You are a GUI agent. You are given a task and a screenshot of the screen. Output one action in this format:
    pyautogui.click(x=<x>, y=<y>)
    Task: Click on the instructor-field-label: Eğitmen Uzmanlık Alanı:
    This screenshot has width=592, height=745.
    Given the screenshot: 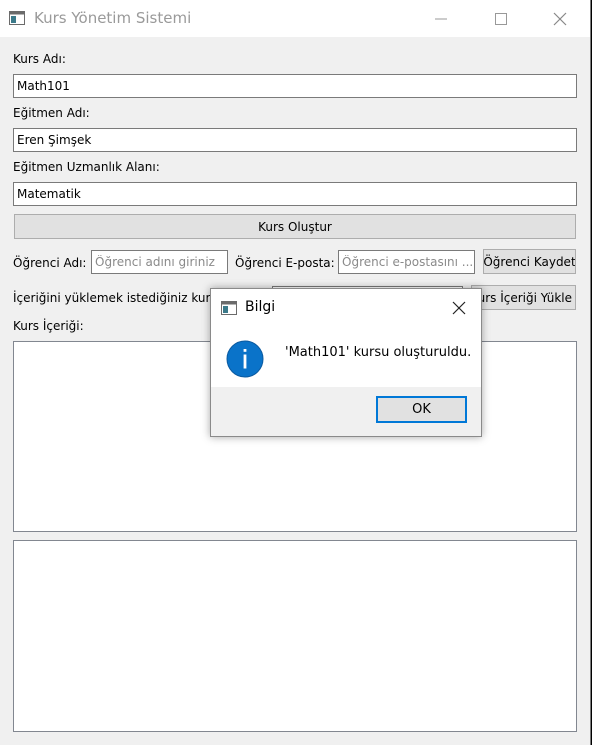 What is the action you would take?
    pyautogui.click(x=86, y=167)
    